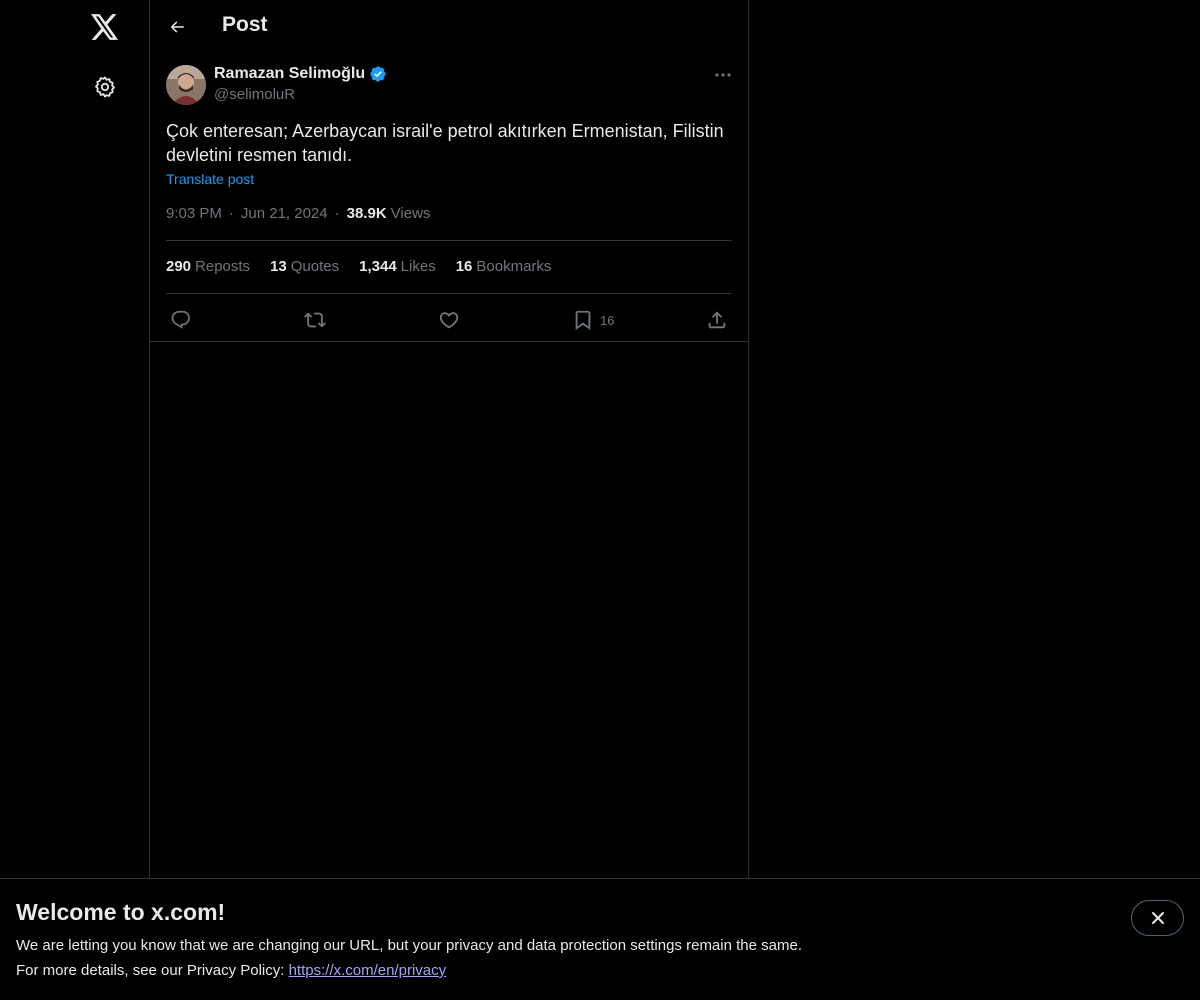  What do you see at coordinates (210, 179) in the screenshot?
I see `translate-post-link: Translate post` at bounding box center [210, 179].